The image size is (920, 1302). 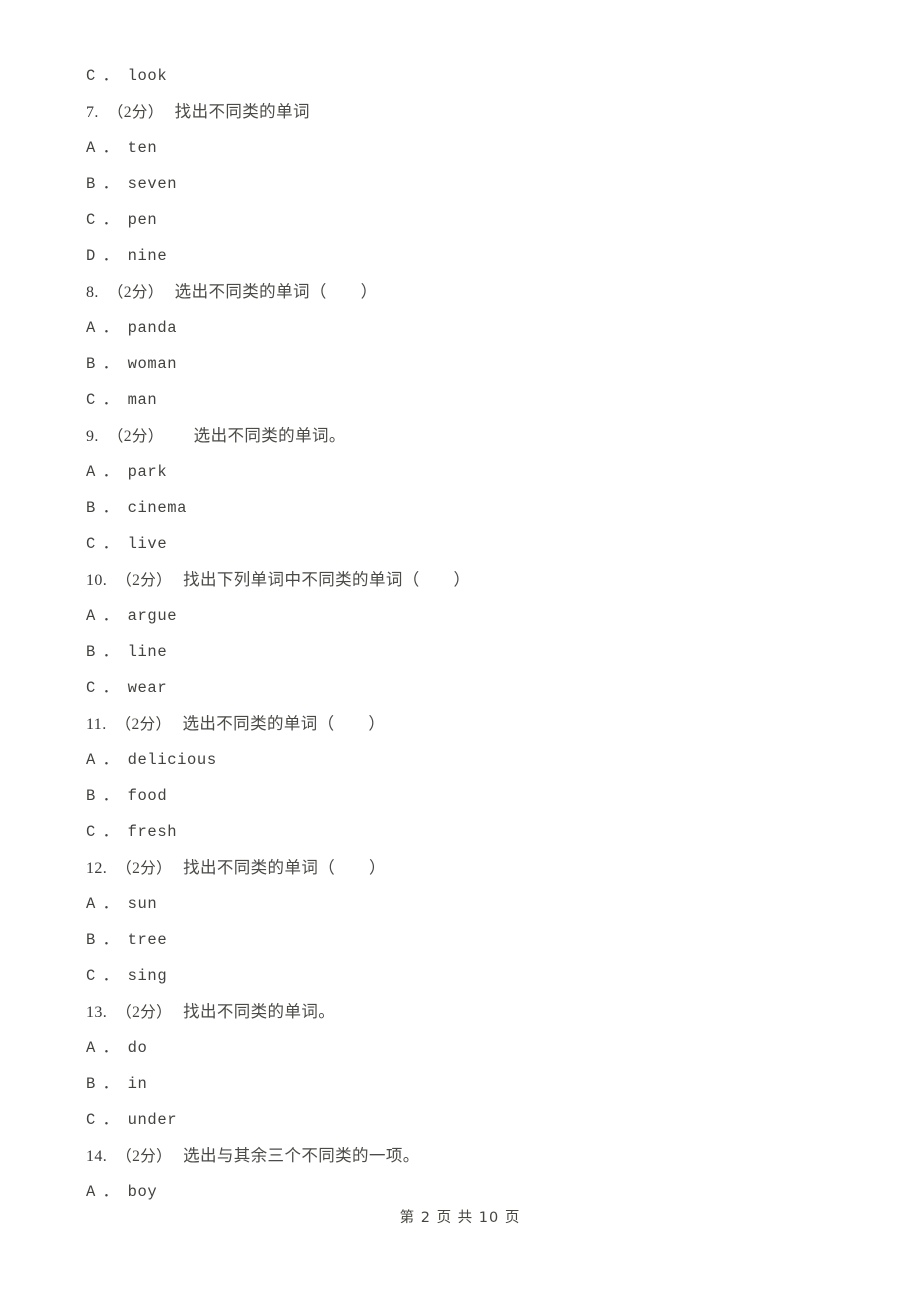 I want to click on option-word: panda, so click(x=153, y=328).